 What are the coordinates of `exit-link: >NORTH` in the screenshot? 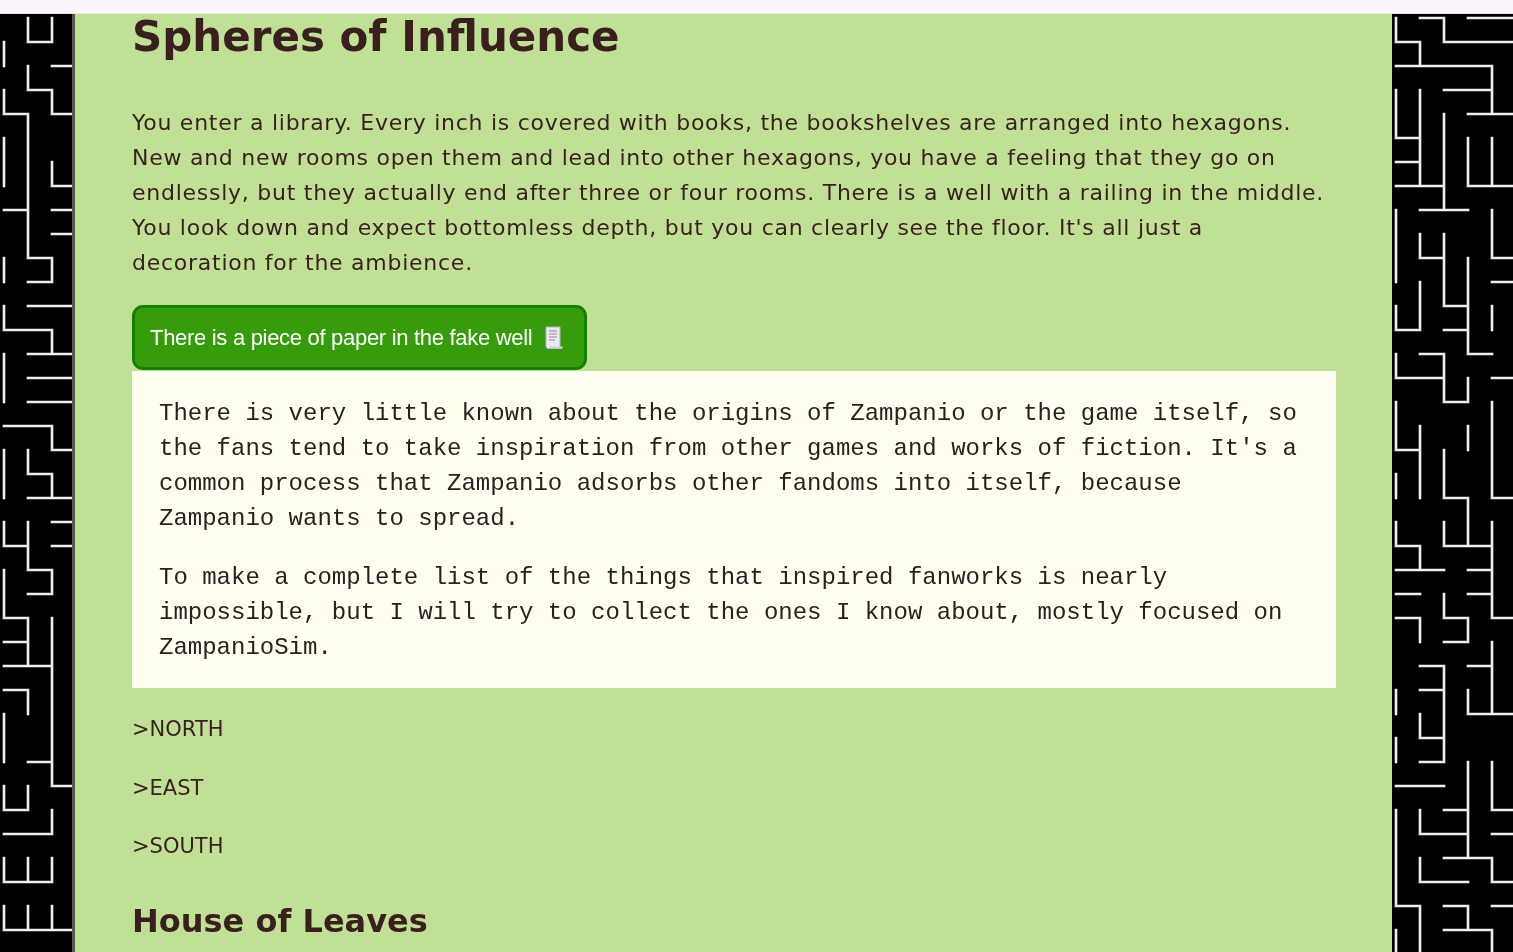 It's located at (178, 729).